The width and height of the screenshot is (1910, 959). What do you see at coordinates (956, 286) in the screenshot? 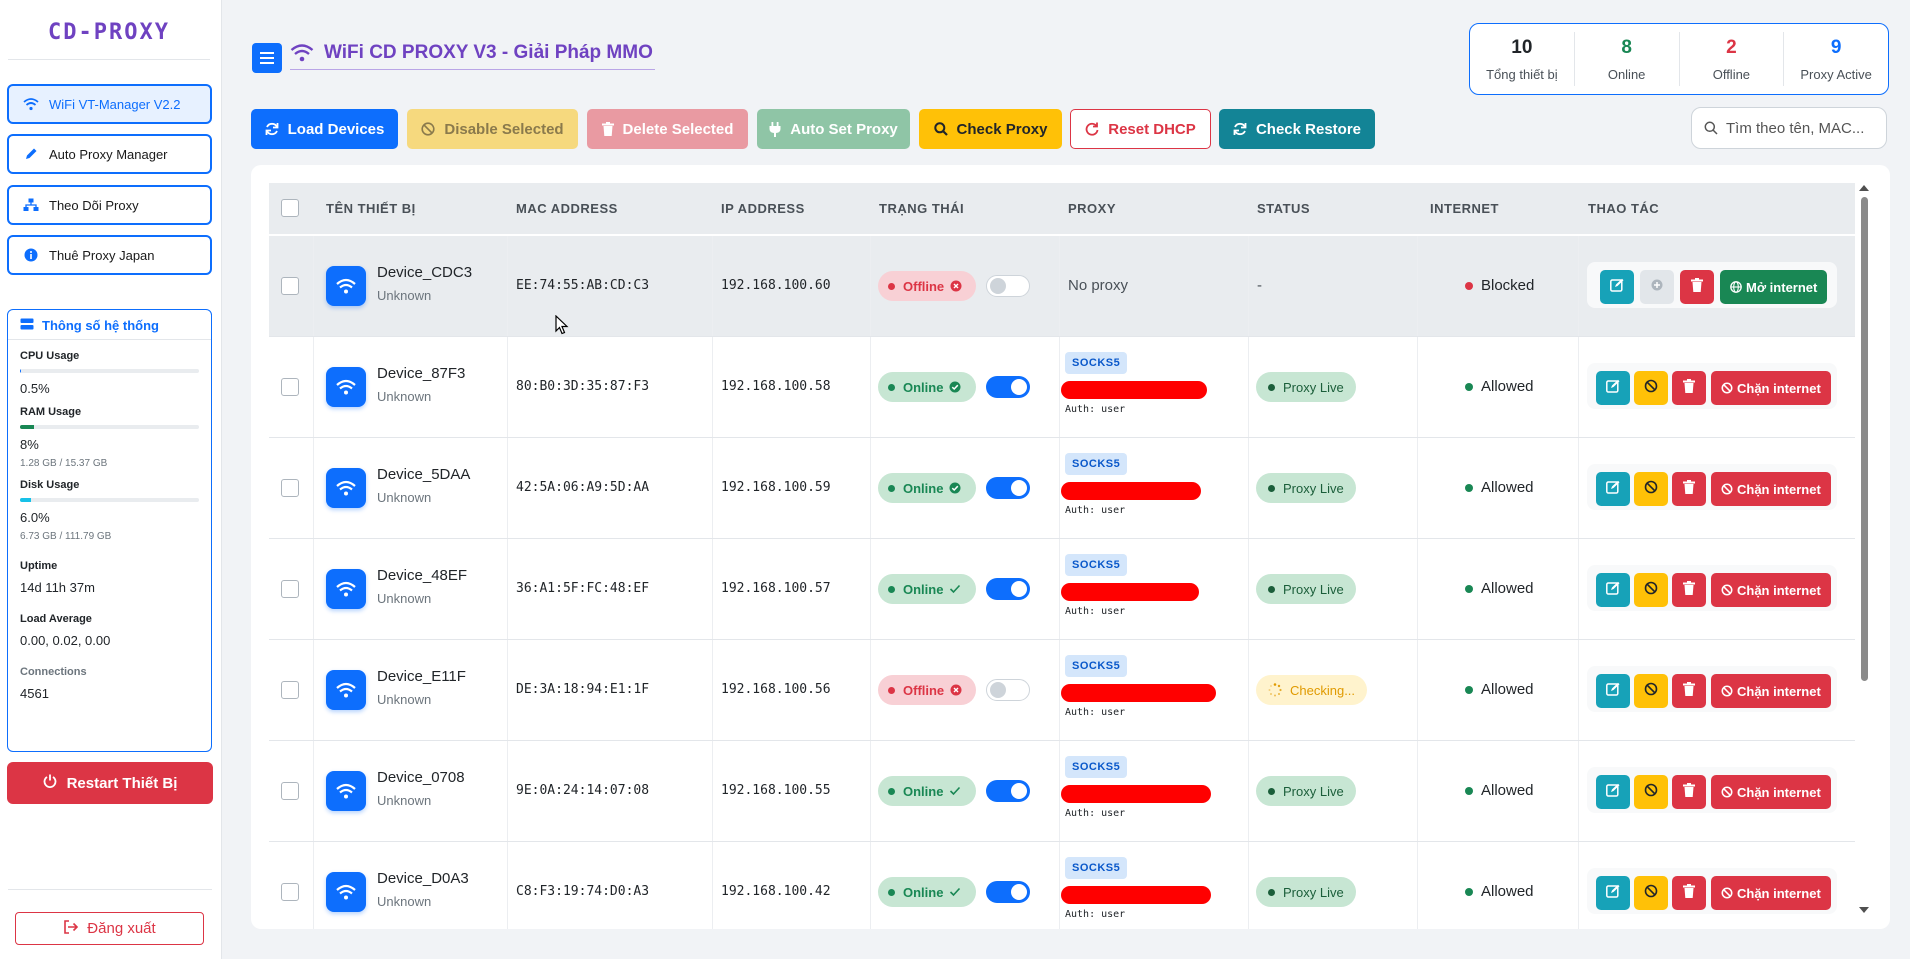
I see `x-circle-icon` at bounding box center [956, 286].